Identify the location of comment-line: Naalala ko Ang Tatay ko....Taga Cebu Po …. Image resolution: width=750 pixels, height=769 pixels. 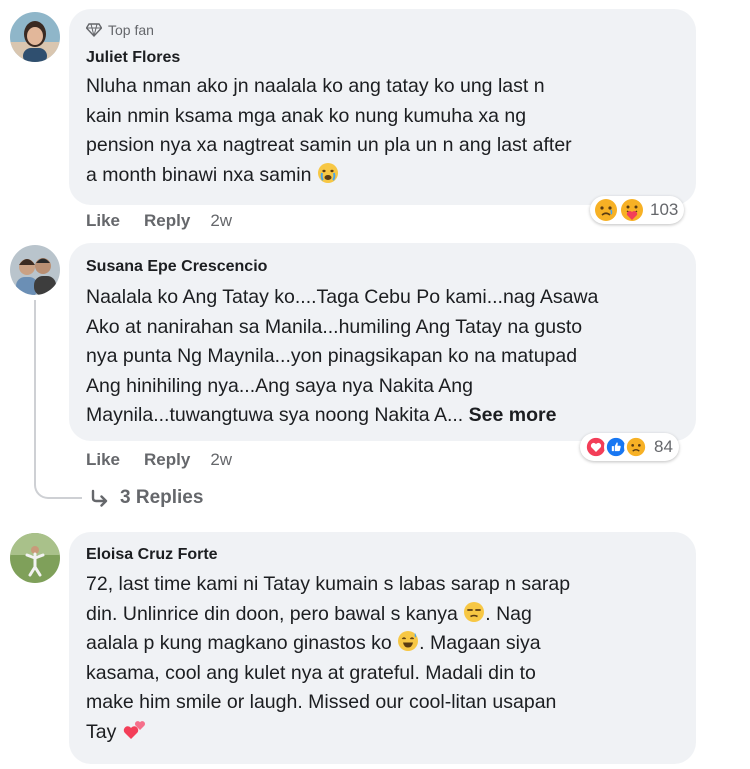
(342, 297).